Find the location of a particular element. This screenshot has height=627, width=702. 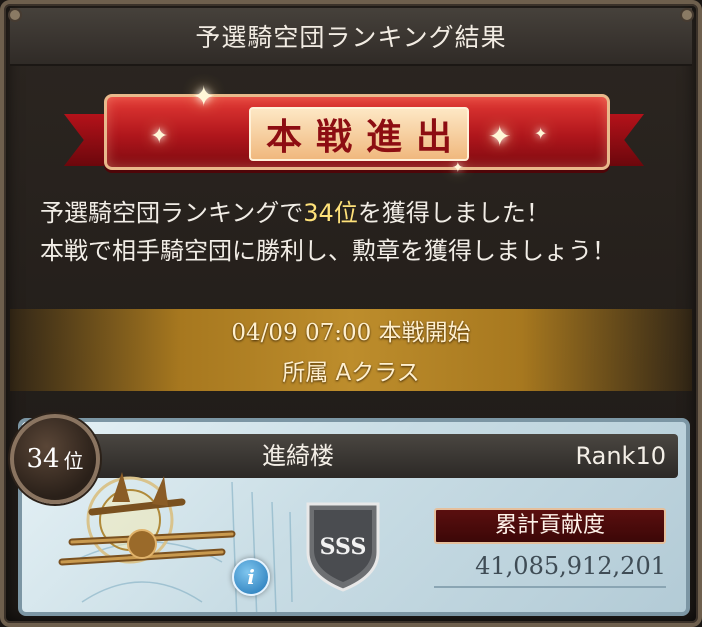

sss-grade-icon: SSS is located at coordinates (343, 547).